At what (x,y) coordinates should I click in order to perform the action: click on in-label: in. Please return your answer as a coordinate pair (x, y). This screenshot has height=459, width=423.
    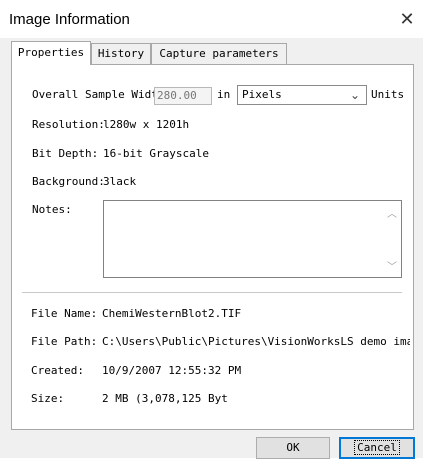
    Looking at the image, I should click on (224, 94).